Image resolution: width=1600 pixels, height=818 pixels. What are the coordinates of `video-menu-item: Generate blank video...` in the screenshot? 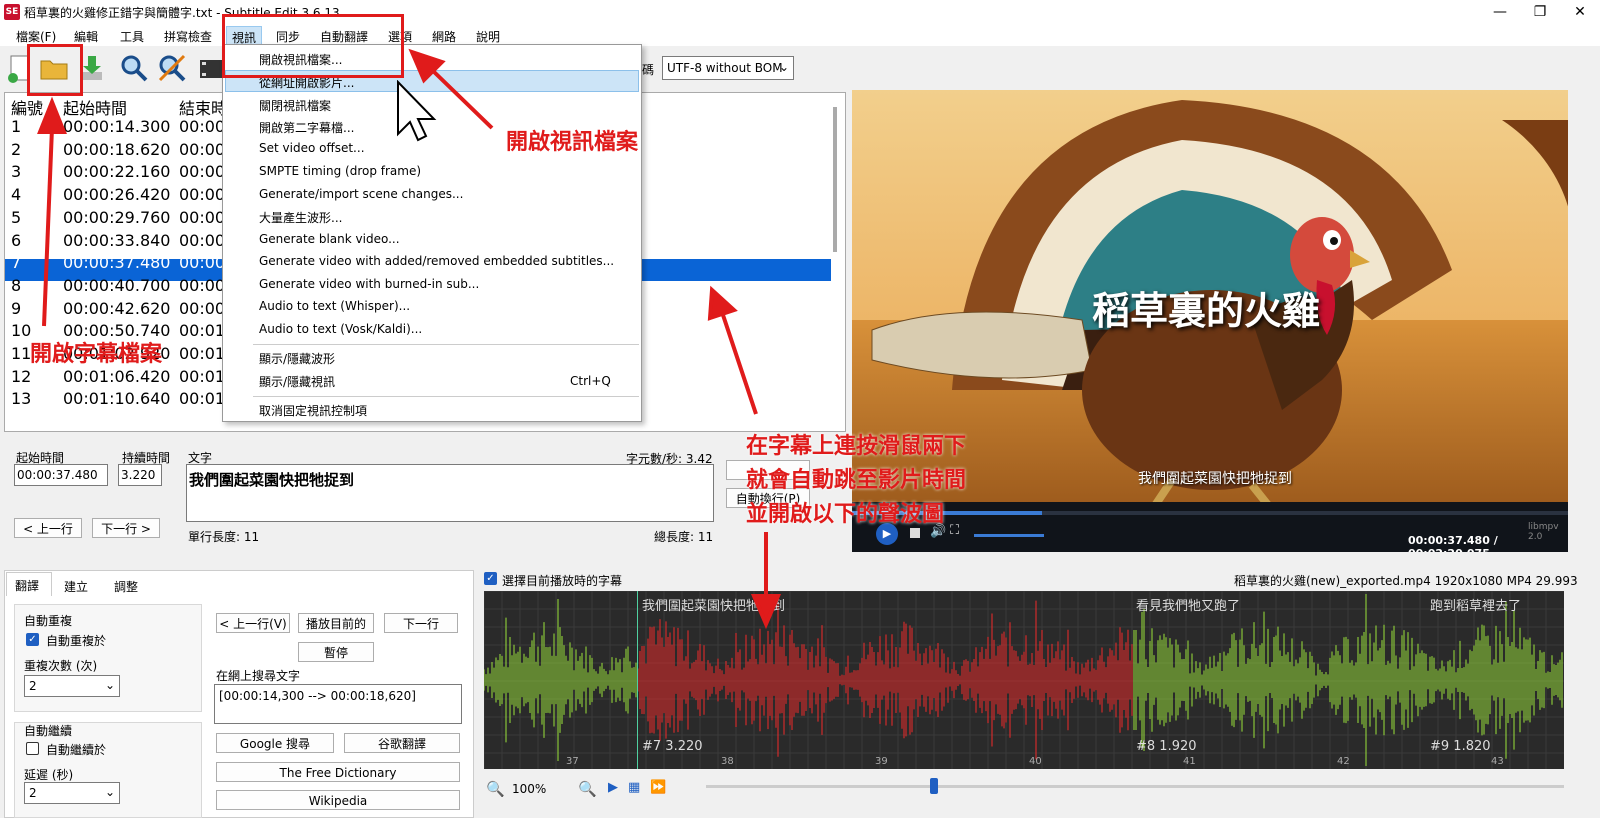 It's located at (329, 239).